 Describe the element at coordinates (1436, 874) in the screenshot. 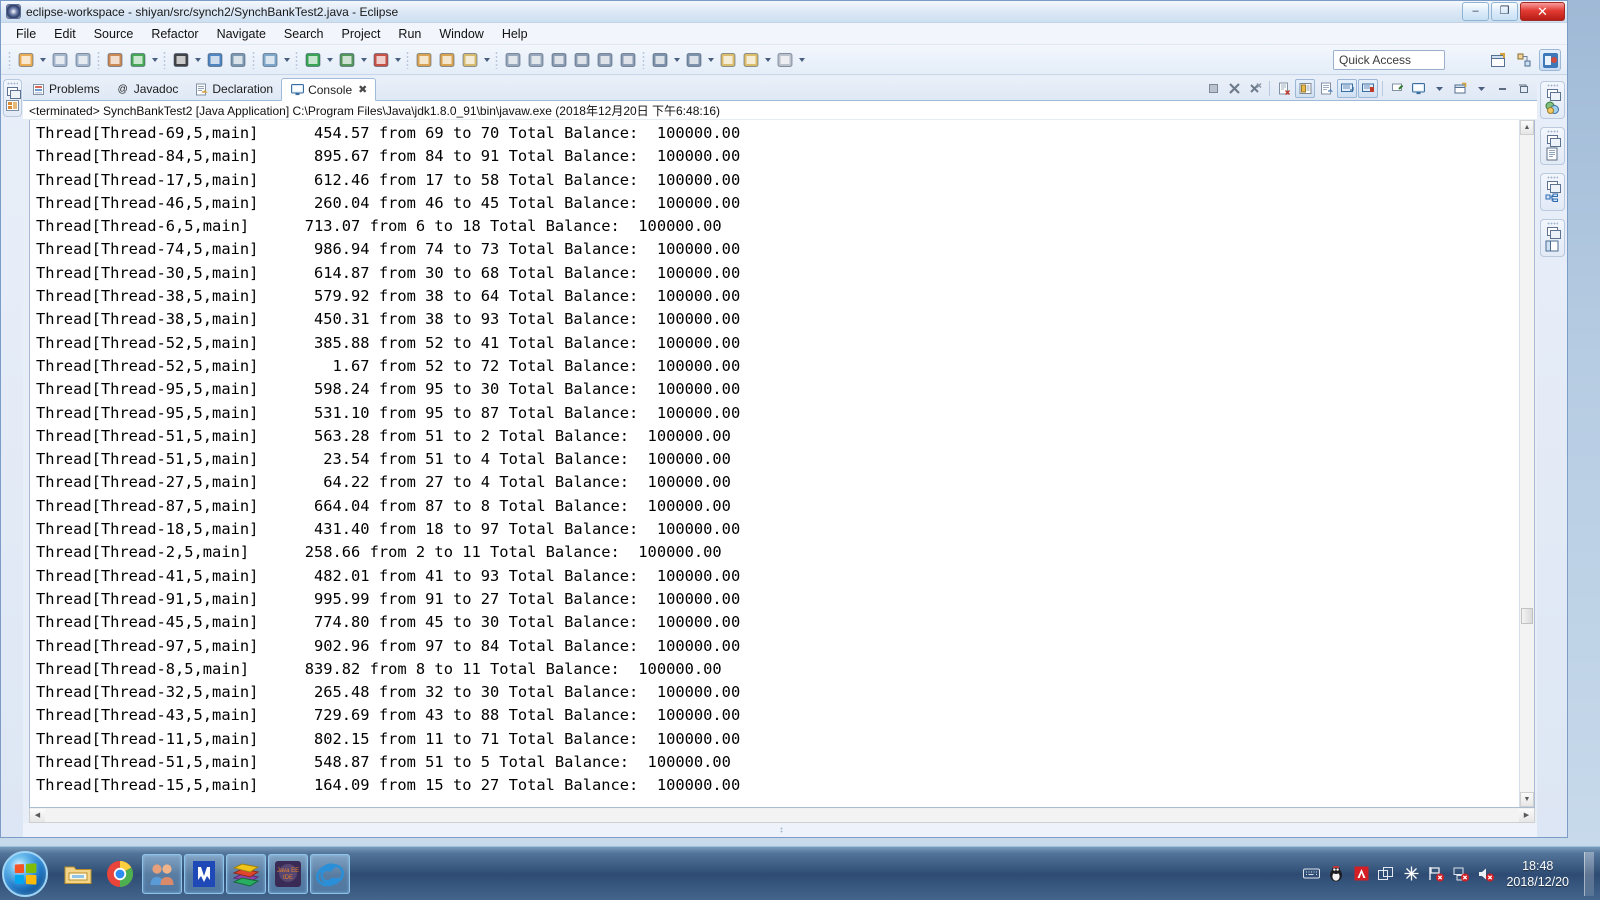

I see `tray-flag-action-center-icon` at that location.